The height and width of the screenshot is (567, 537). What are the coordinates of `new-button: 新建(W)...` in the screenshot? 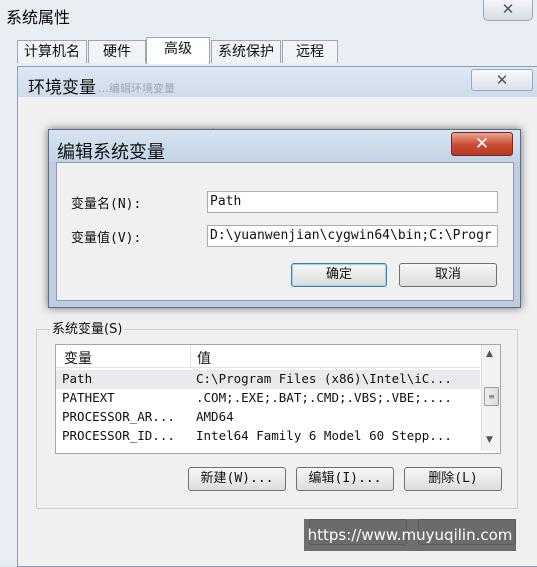 It's located at (237, 479).